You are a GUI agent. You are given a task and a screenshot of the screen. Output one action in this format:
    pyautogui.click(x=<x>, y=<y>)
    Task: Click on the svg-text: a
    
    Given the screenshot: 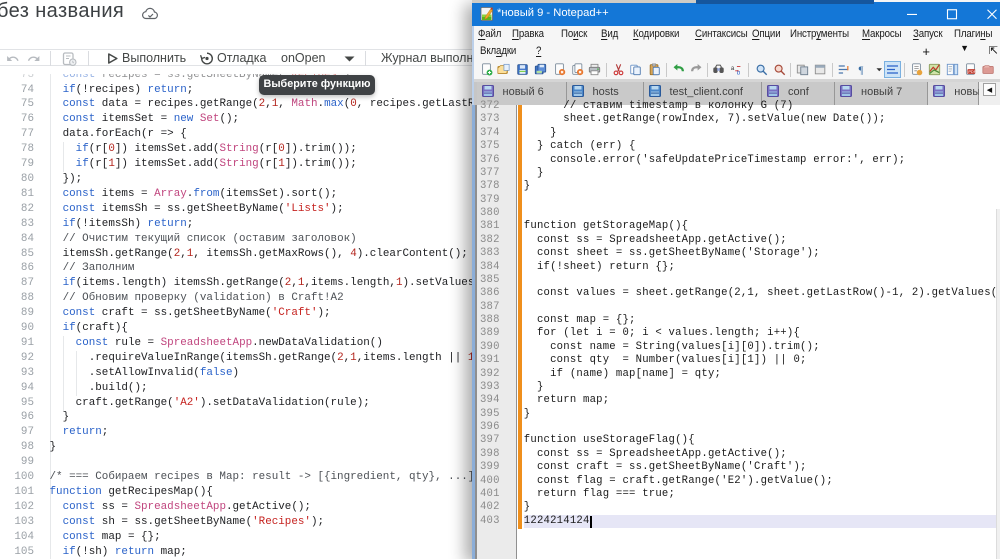 What is the action you would take?
    pyautogui.click(x=732, y=68)
    